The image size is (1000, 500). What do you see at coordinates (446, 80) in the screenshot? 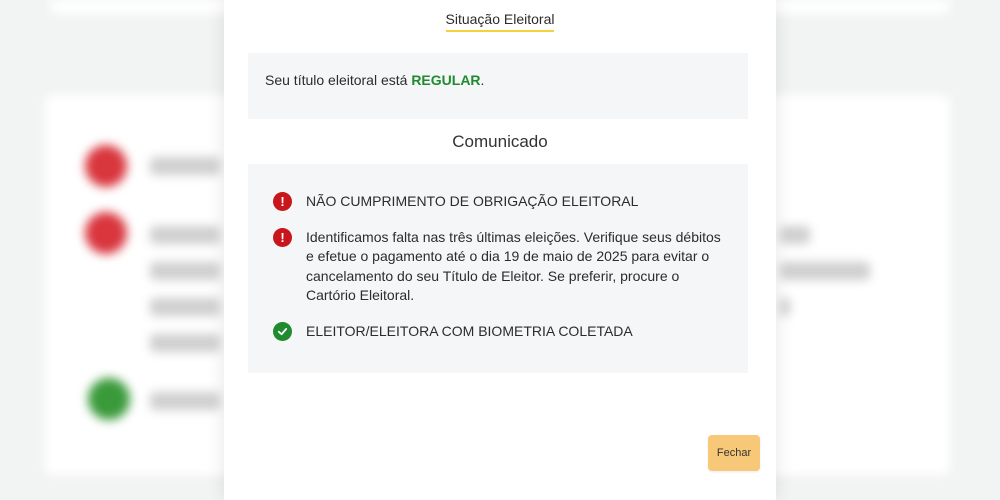
I see `status-value: REGULAR` at bounding box center [446, 80].